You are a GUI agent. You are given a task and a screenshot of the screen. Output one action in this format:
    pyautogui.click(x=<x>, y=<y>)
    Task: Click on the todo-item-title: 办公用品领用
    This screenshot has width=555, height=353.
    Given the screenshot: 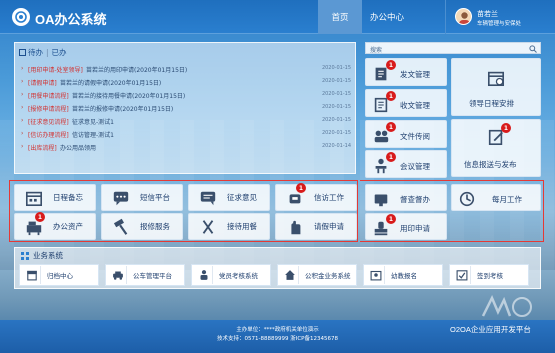 What is the action you would take?
    pyautogui.click(x=78, y=147)
    